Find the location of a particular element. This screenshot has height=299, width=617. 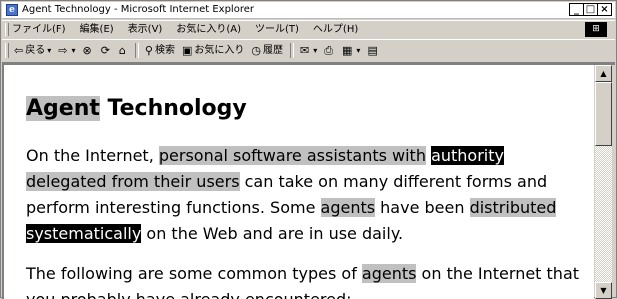

print-icon: ⎙ is located at coordinates (329, 50).